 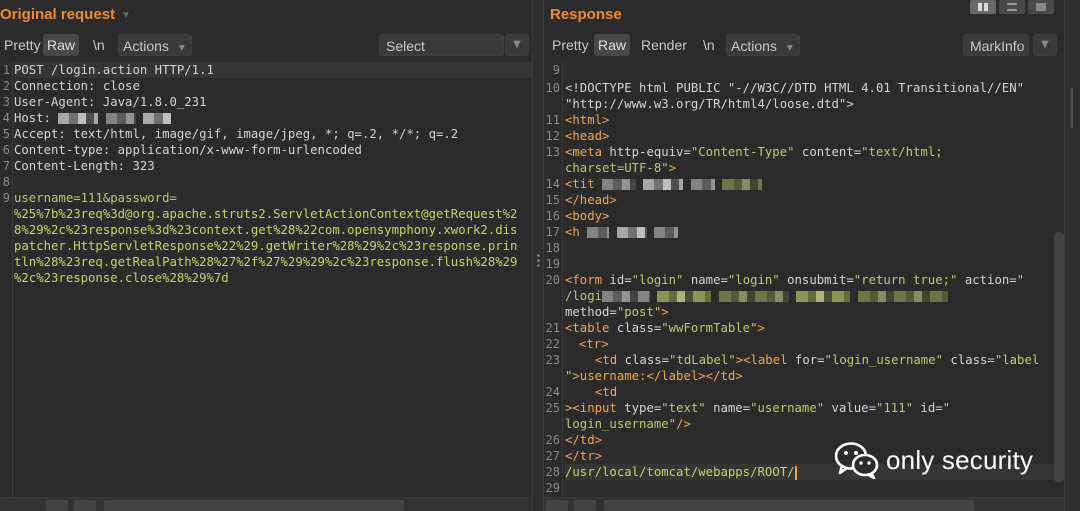 I want to click on editor-line: 14 <tit, so click(x=804, y=184).